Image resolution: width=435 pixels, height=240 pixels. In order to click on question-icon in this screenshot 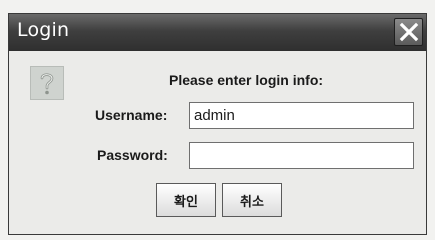, I will do `click(47, 83)`.